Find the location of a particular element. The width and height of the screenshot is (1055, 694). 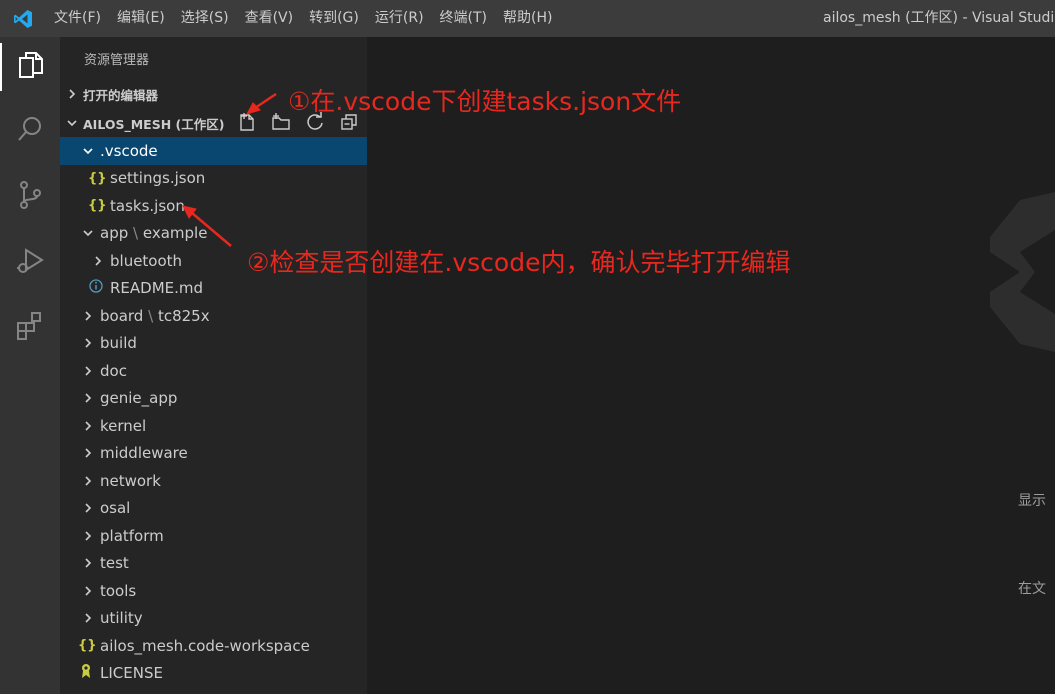

editor-hint-file: 在文 is located at coordinates (1032, 589).